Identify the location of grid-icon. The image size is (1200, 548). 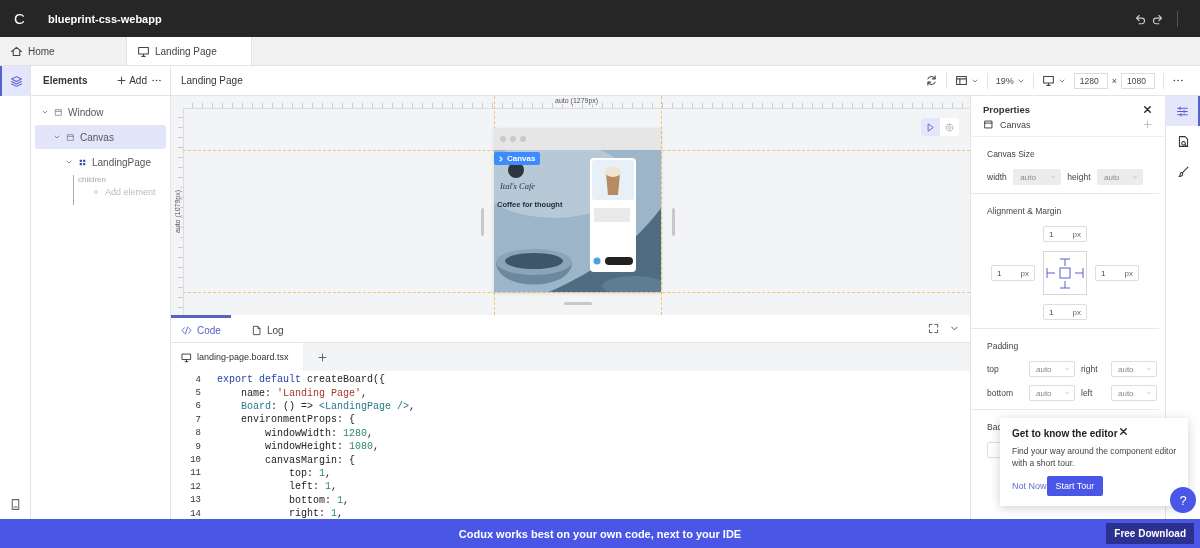
(82, 162).